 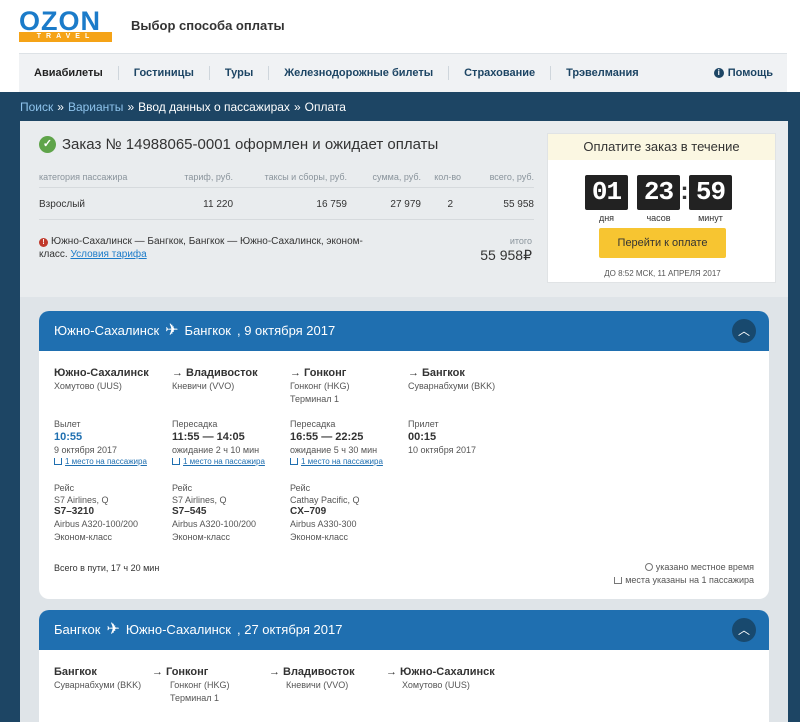 What do you see at coordinates (423, 424) in the screenshot?
I see `time-label: Прилет` at bounding box center [423, 424].